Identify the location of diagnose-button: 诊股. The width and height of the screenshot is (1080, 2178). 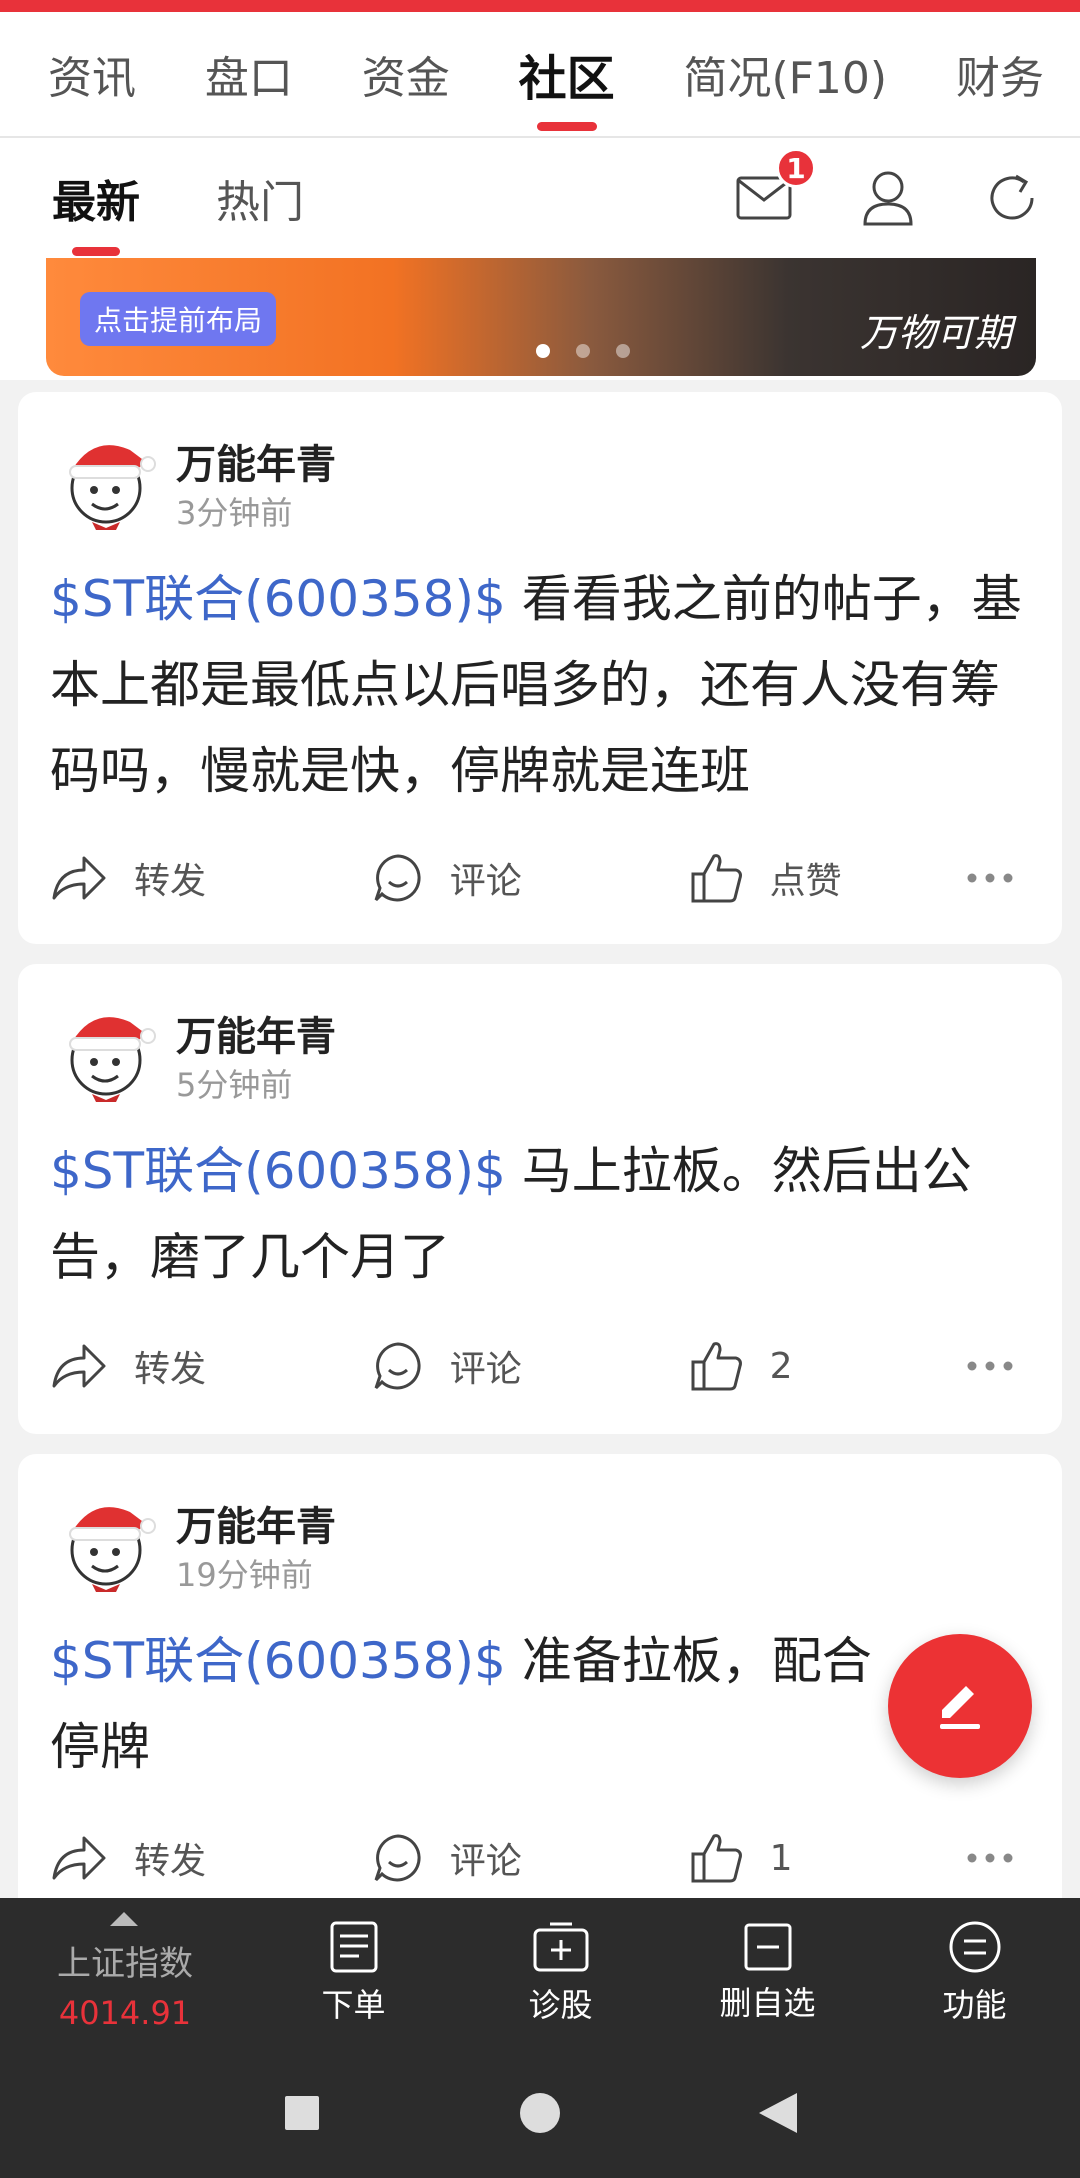
(560, 1973).